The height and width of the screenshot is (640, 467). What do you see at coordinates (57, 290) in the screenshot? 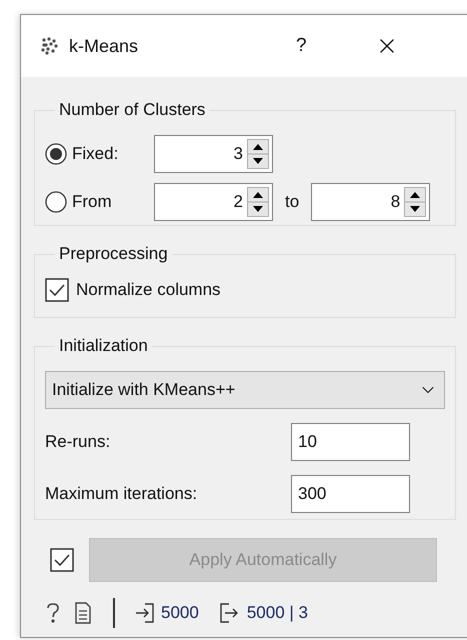
I see `checkbox` at bounding box center [57, 290].